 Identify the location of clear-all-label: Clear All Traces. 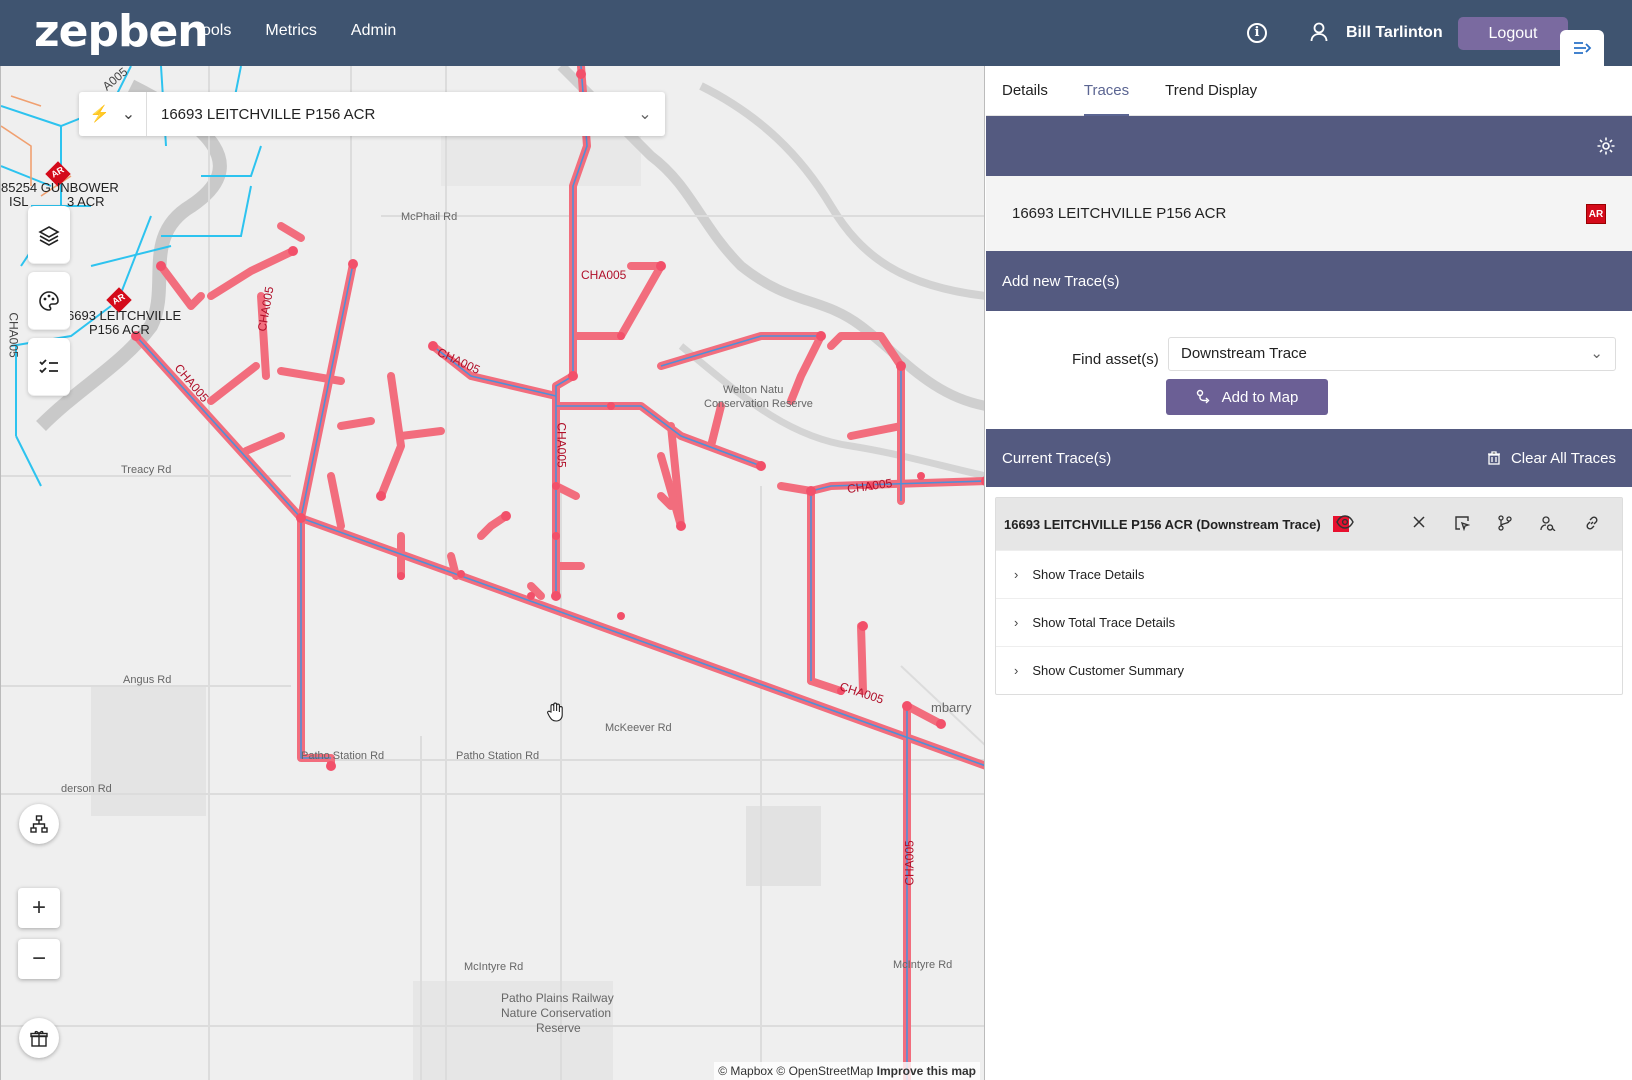
(1563, 458).